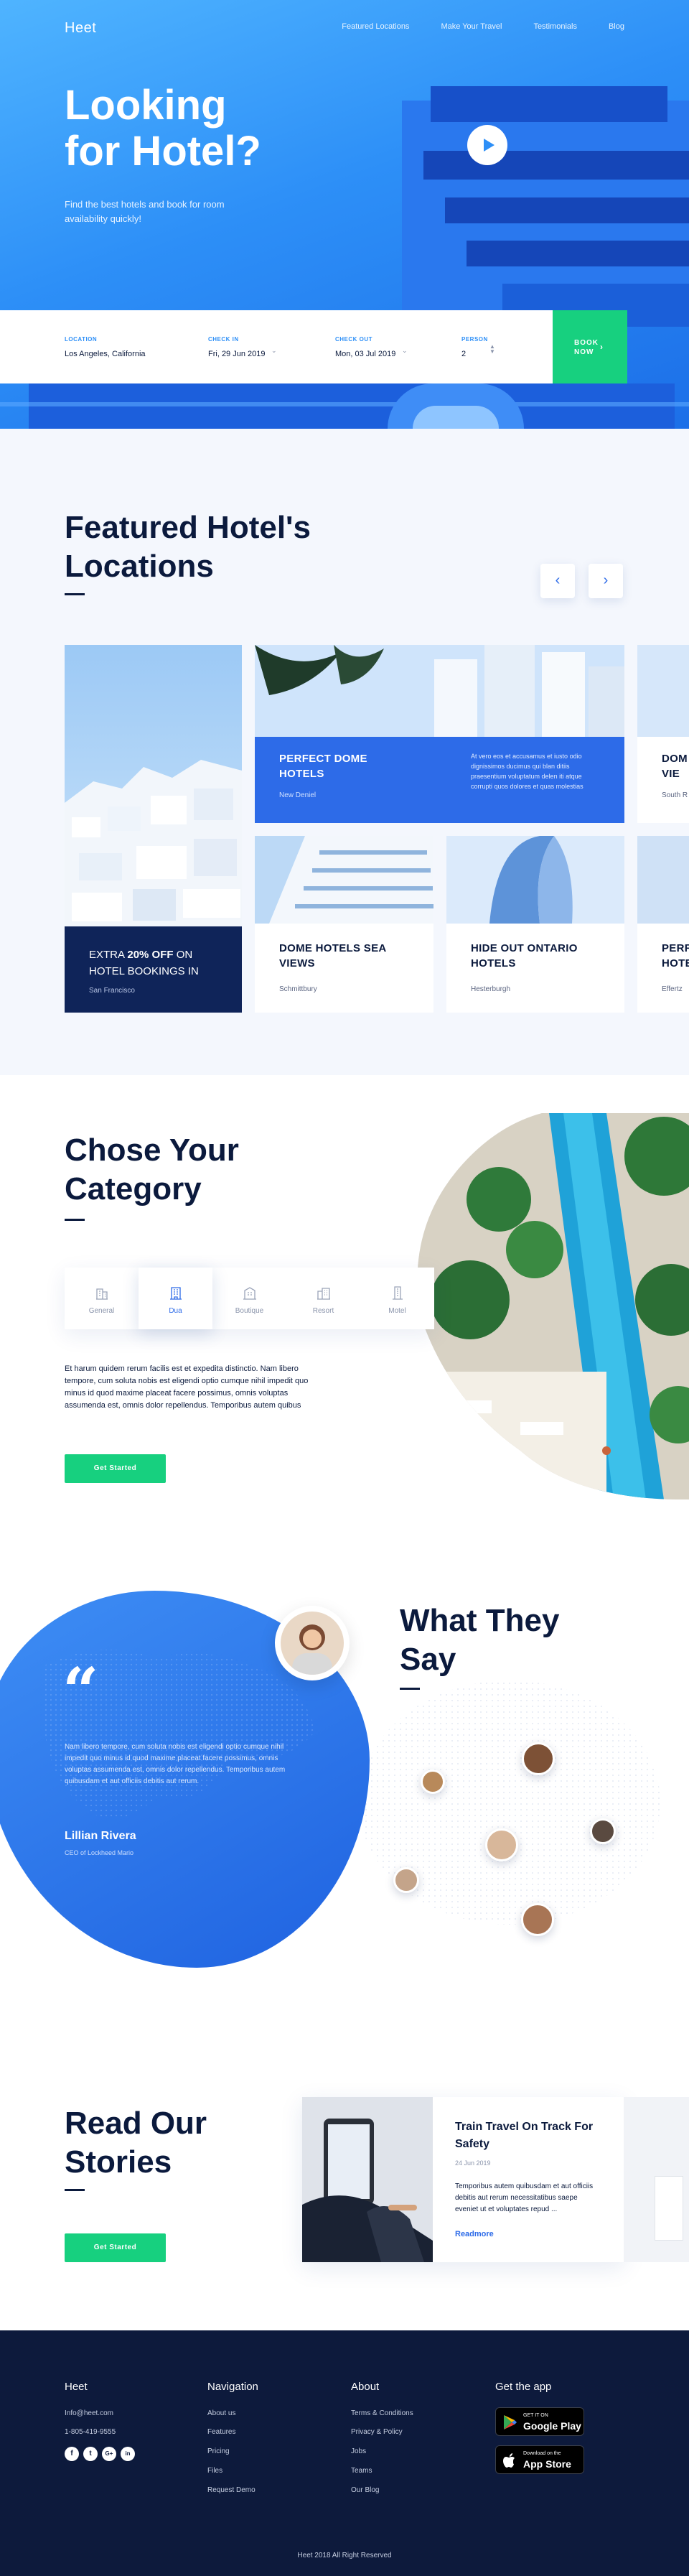 This screenshot has width=689, height=2576. What do you see at coordinates (102, 1298) in the screenshot?
I see `tab-general: General` at bounding box center [102, 1298].